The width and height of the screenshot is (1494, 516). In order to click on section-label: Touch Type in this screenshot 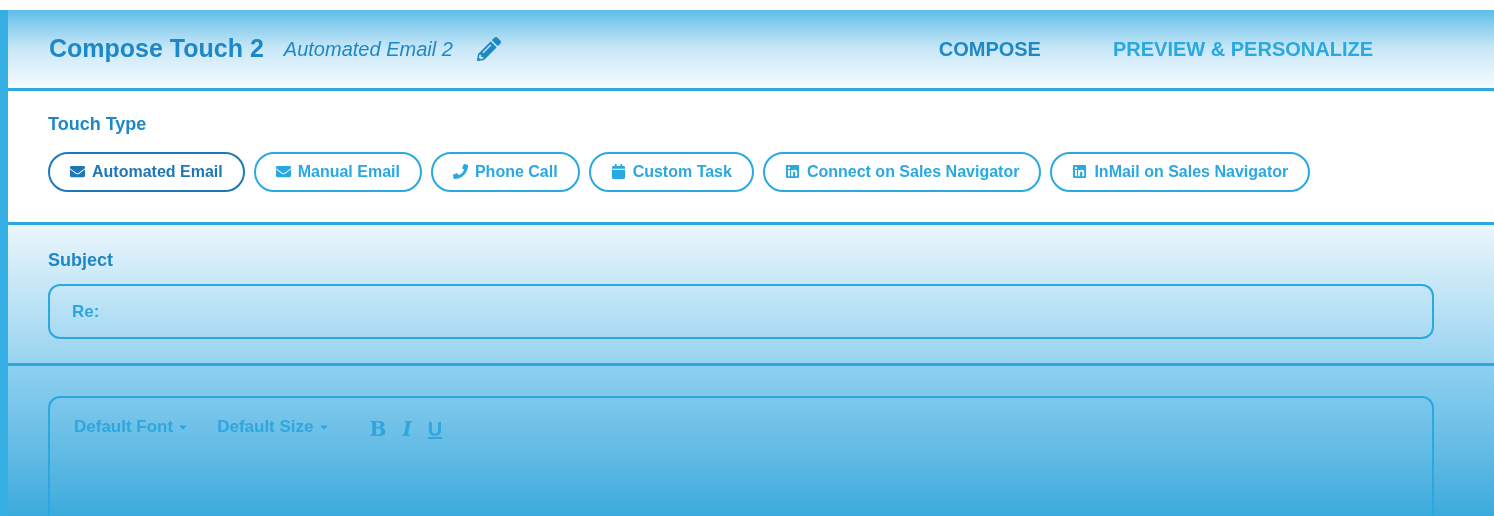, I will do `click(97, 124)`.